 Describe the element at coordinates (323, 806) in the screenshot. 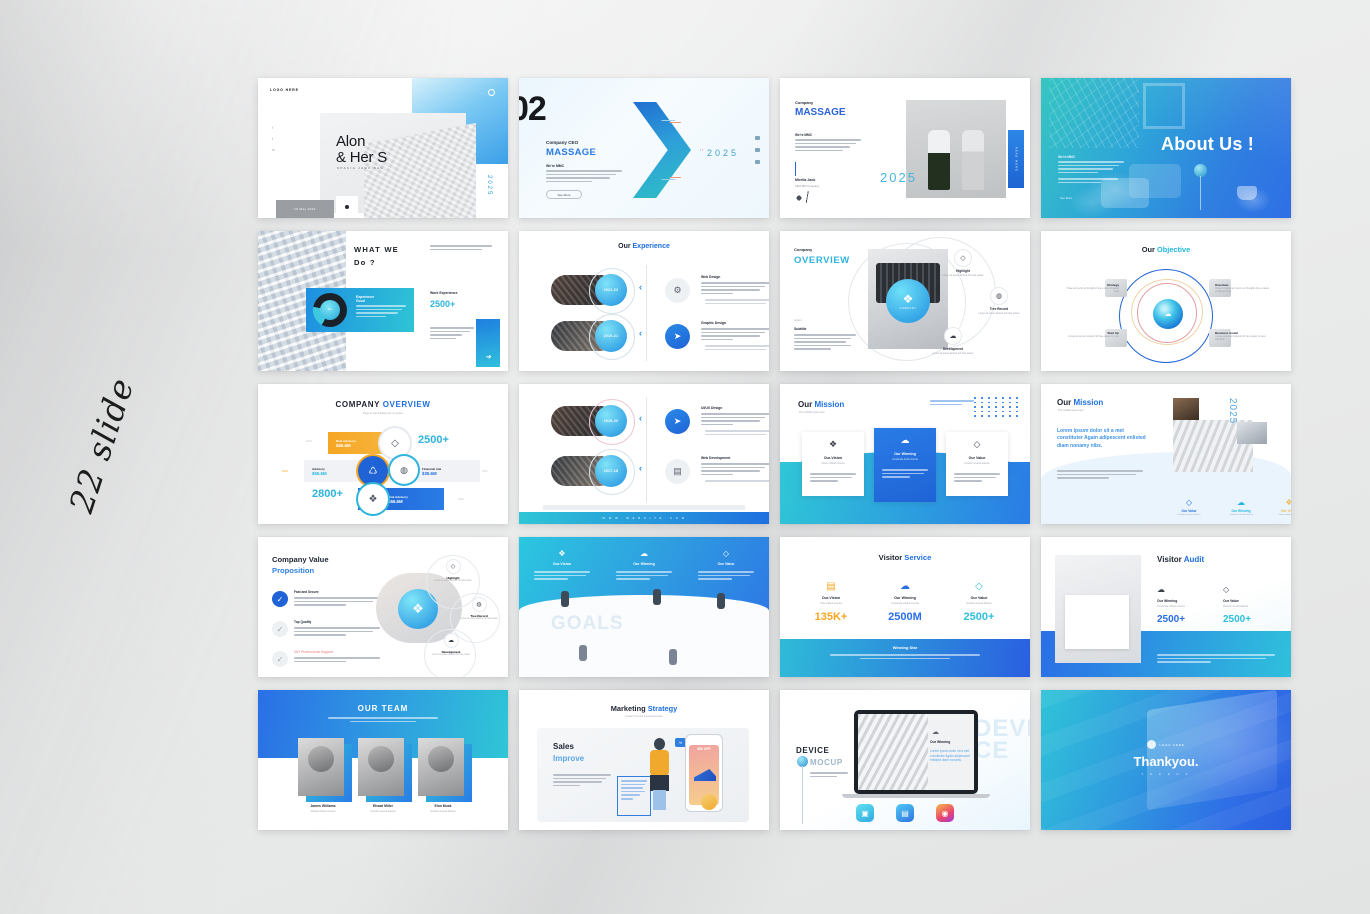

I see `member-name: James Williams` at that location.